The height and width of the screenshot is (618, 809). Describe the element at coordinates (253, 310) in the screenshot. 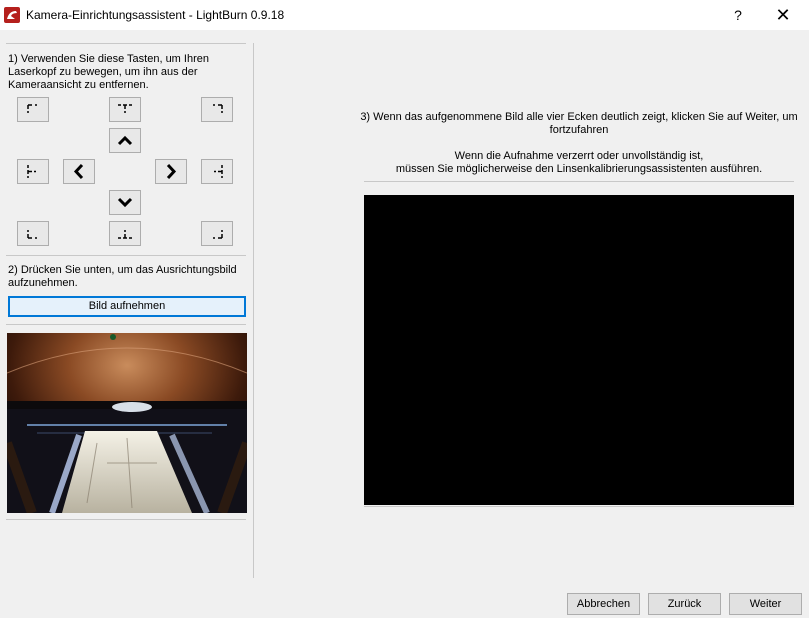

I see `panel-divider` at that location.